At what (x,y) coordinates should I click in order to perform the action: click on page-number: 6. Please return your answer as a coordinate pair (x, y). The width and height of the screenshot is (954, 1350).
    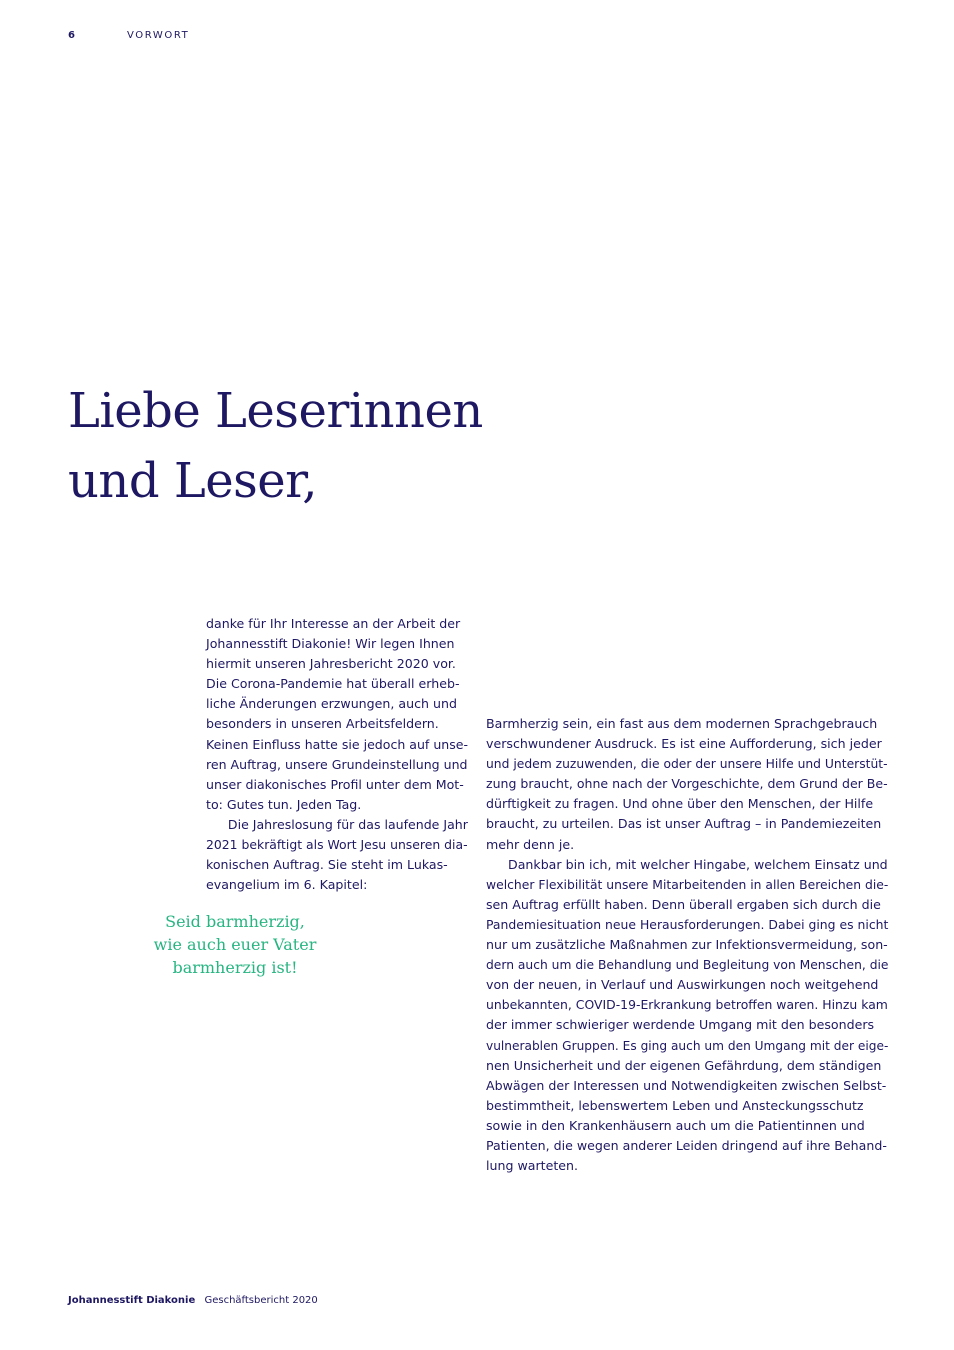
    Looking at the image, I should click on (72, 35).